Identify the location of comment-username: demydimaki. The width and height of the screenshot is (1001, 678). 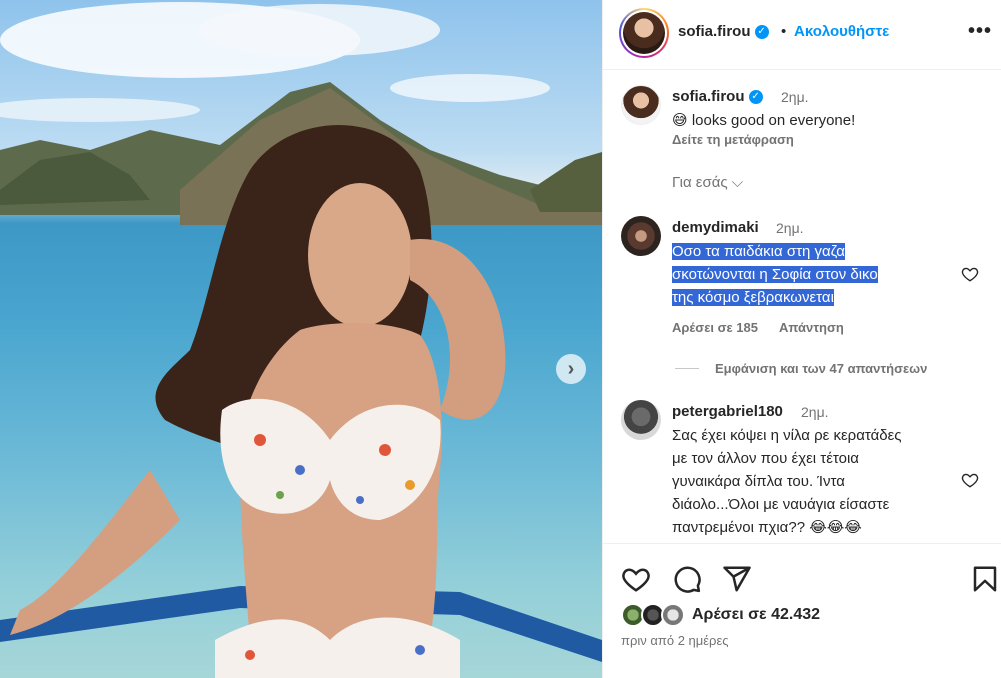
(715, 227).